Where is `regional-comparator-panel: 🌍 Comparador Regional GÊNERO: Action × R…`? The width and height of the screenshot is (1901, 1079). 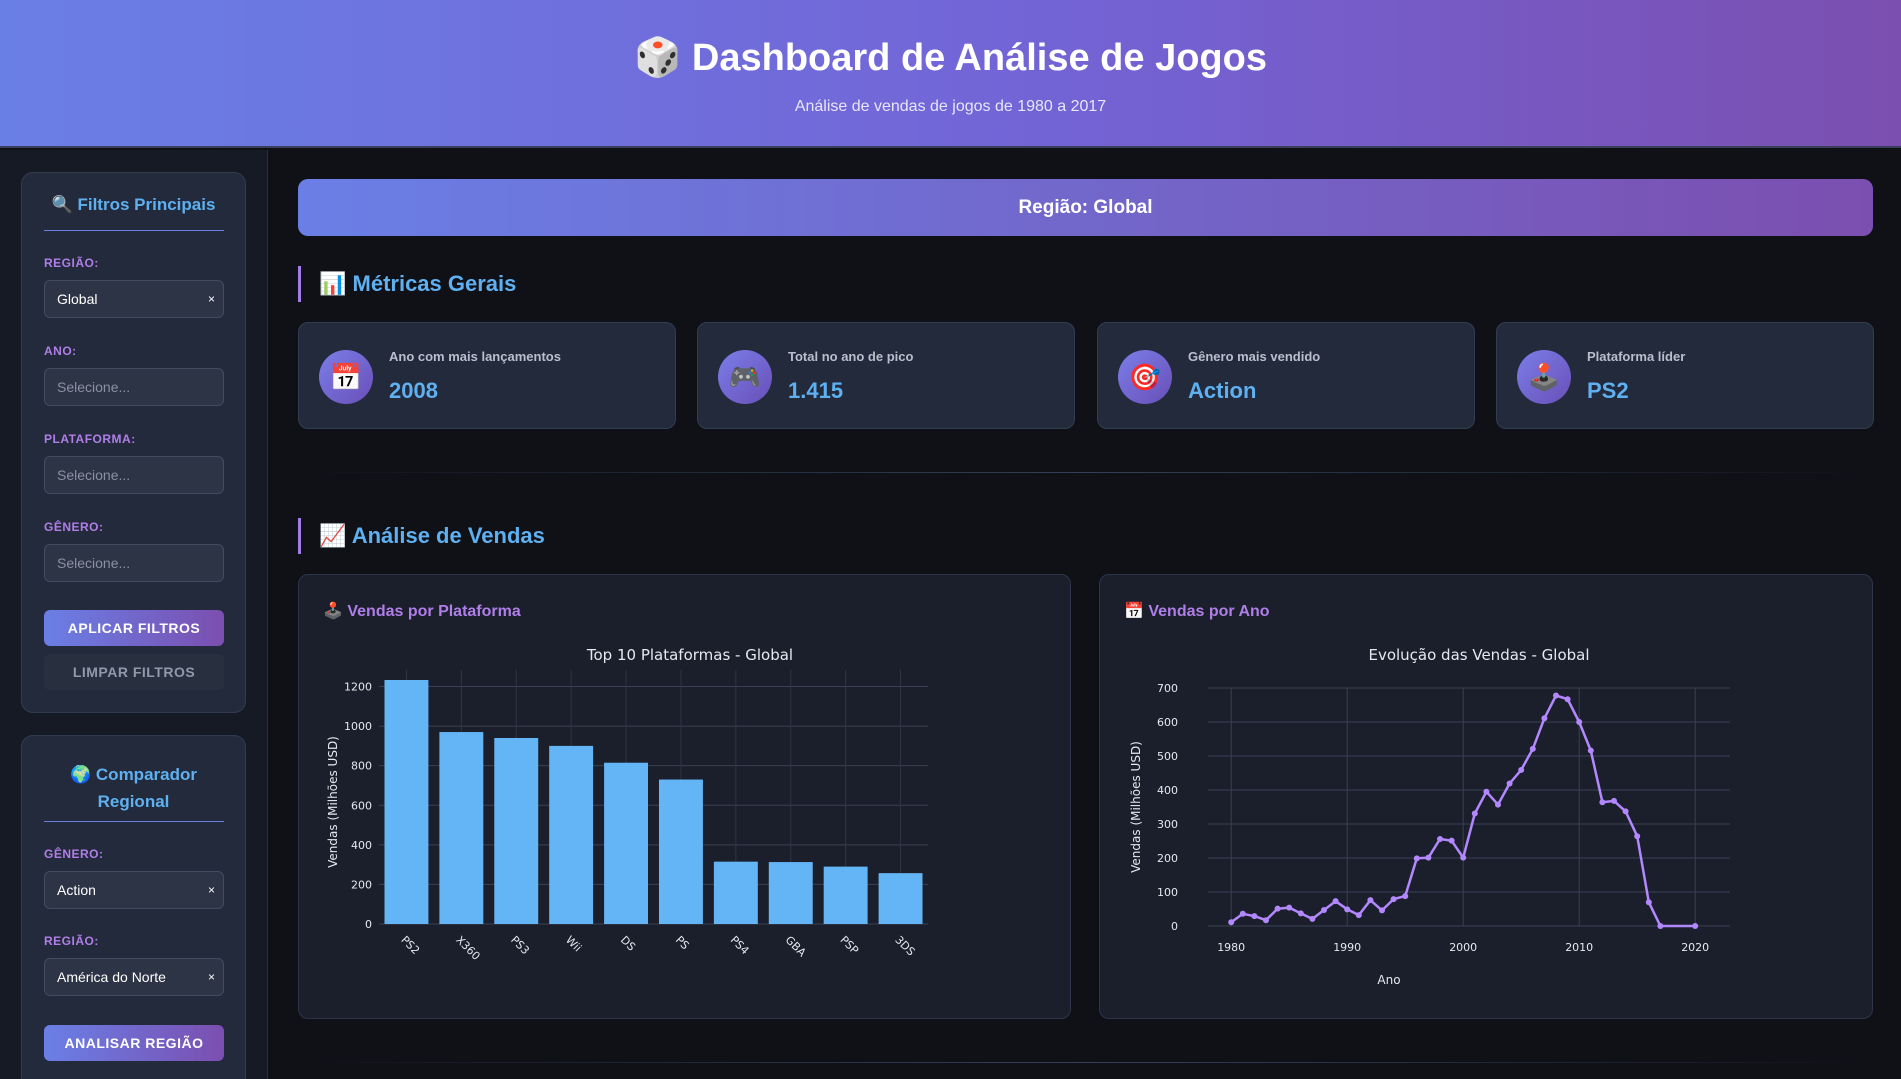 regional-comparator-panel: 🌍 Comparador Regional GÊNERO: Action × R… is located at coordinates (133, 907).